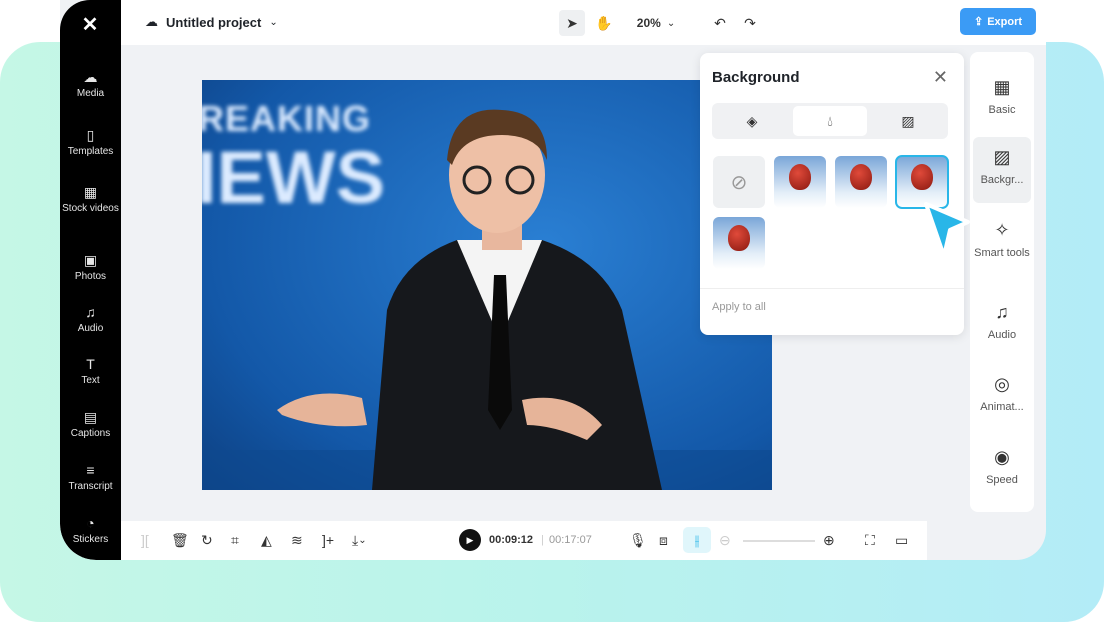  I want to click on download-dropdown: ⤓ ⌄, so click(359, 540).